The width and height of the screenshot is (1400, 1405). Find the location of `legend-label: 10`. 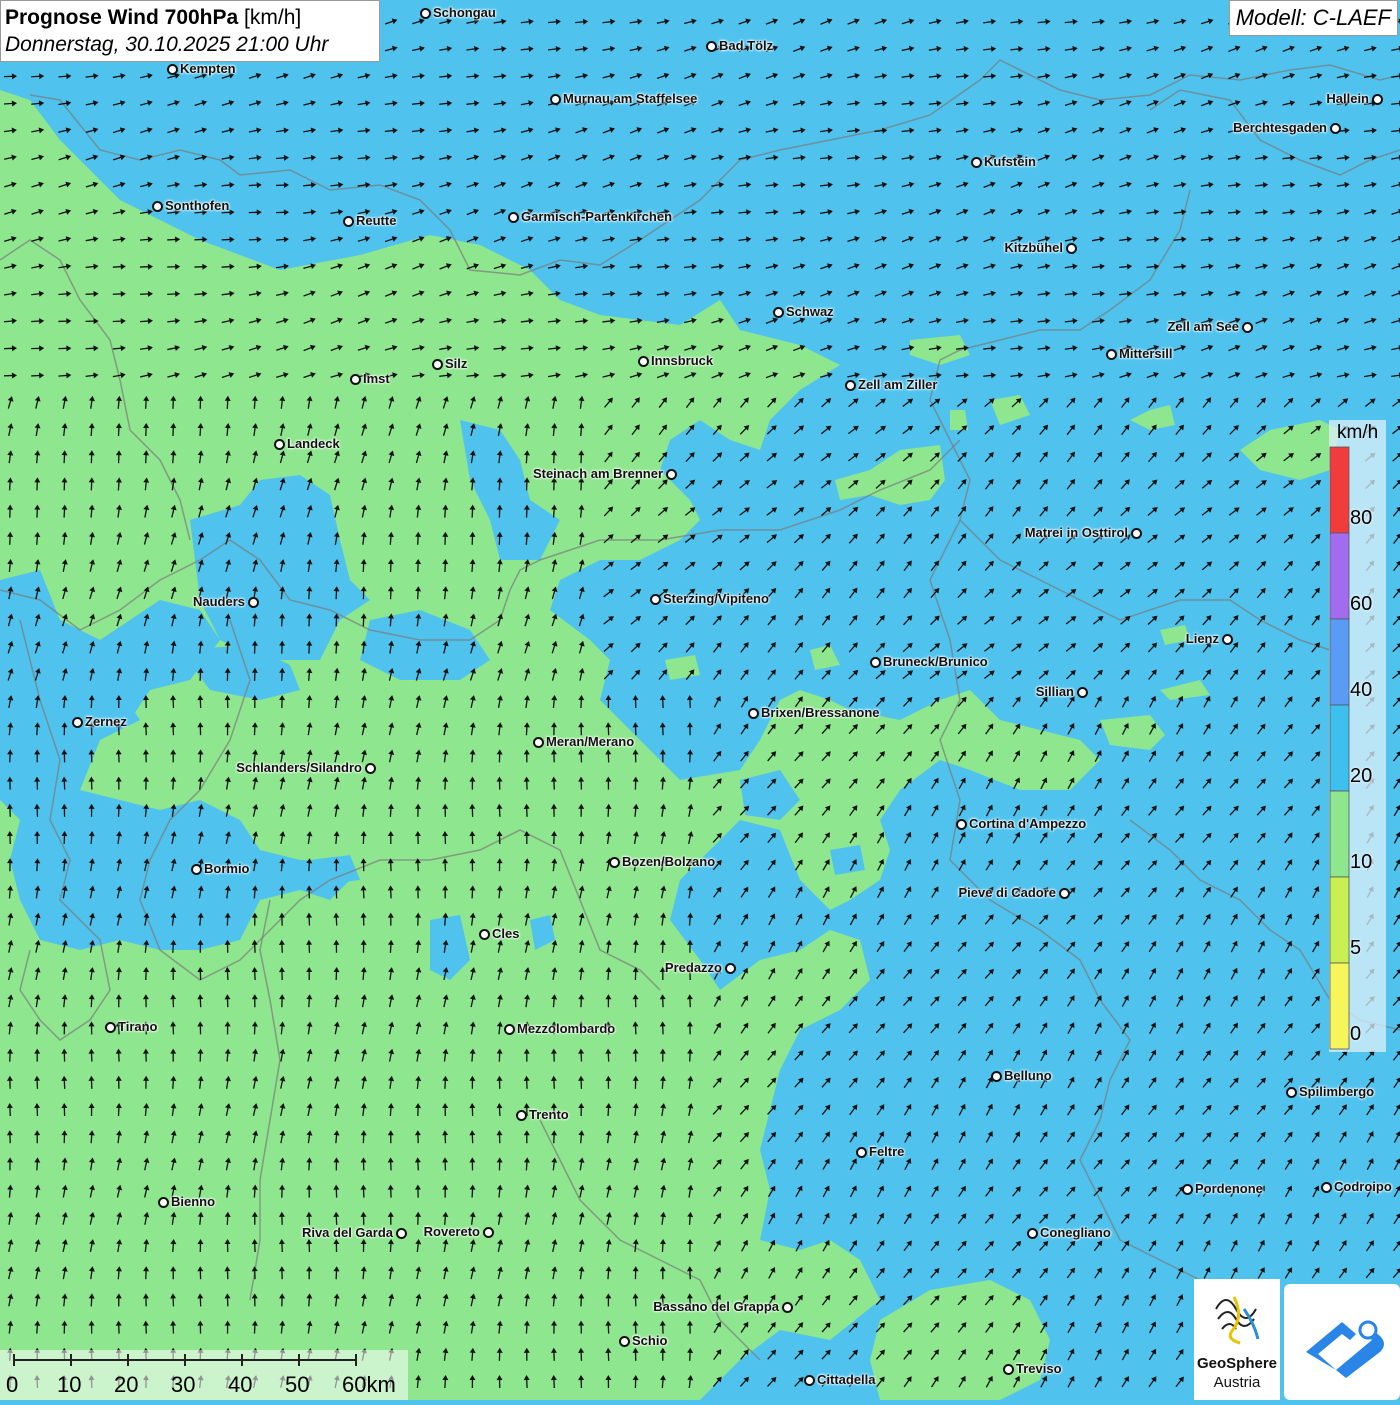

legend-label: 10 is located at coordinates (1361, 862).